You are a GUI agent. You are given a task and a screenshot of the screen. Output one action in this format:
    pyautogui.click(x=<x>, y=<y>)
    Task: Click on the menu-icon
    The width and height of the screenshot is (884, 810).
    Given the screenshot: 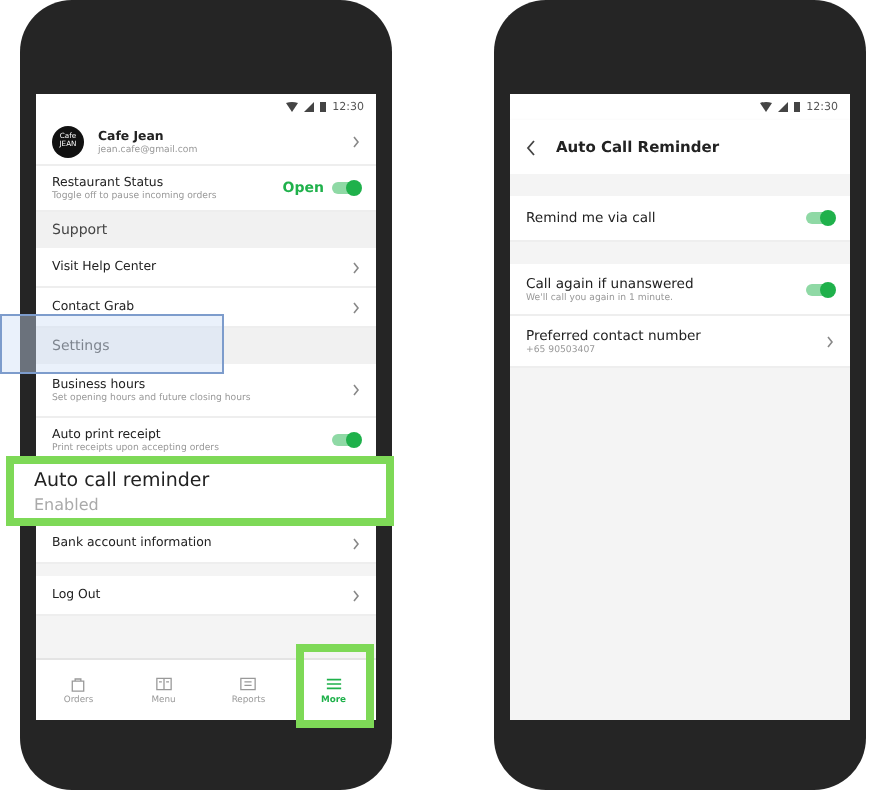 What is the action you would take?
    pyautogui.click(x=333, y=684)
    